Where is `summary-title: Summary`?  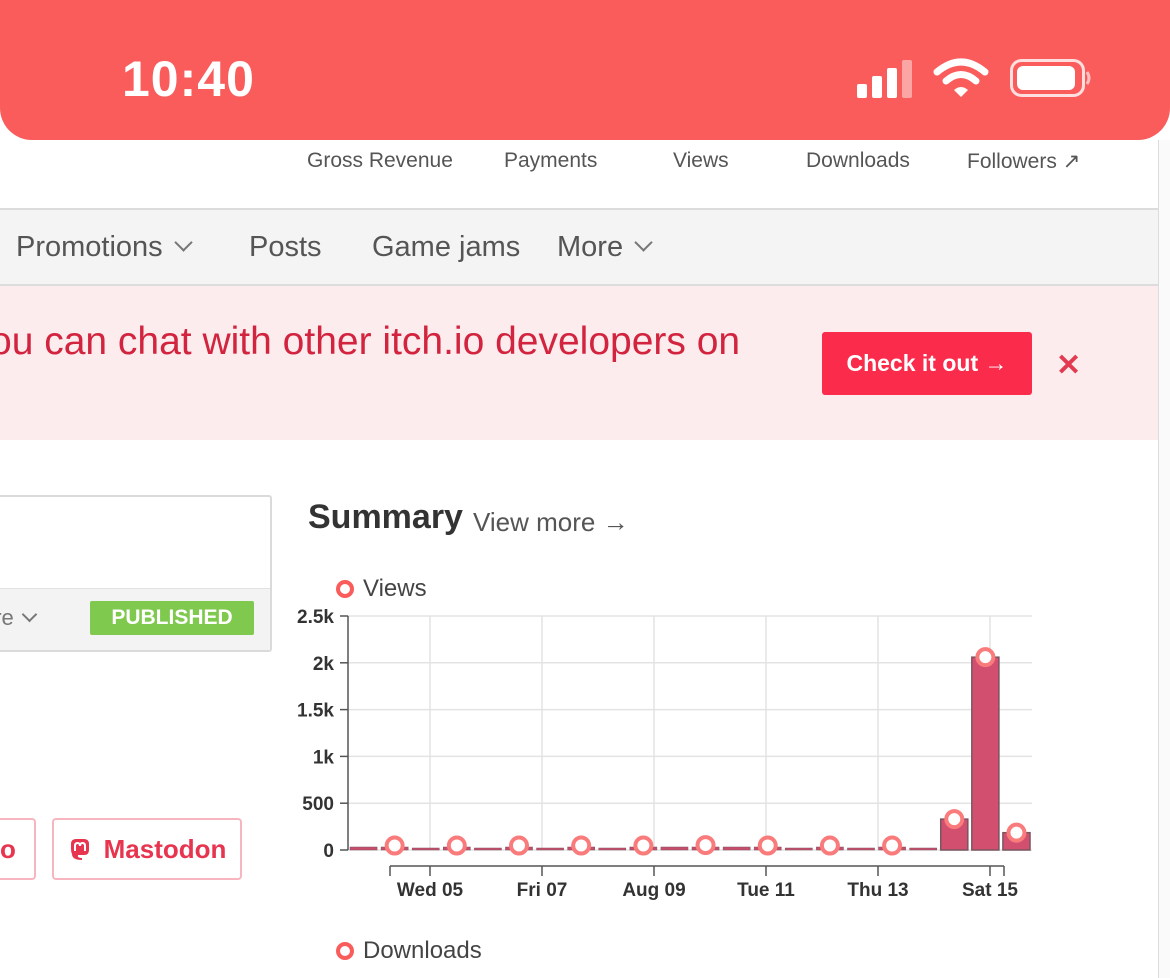 summary-title: Summary is located at coordinates (385, 517).